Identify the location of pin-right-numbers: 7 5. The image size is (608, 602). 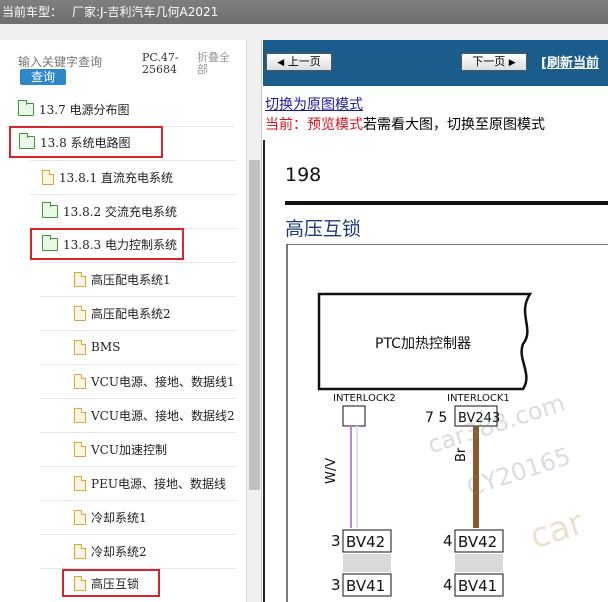
(436, 418).